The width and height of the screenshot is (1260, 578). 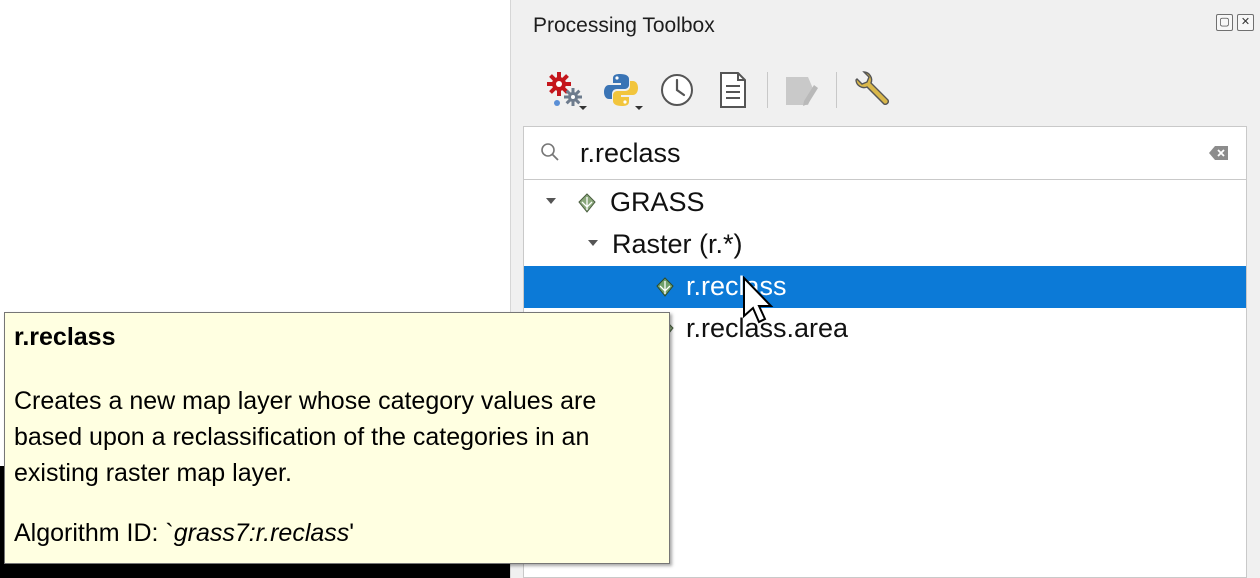 I want to click on panel-title: Processing Toolbox, so click(x=624, y=25).